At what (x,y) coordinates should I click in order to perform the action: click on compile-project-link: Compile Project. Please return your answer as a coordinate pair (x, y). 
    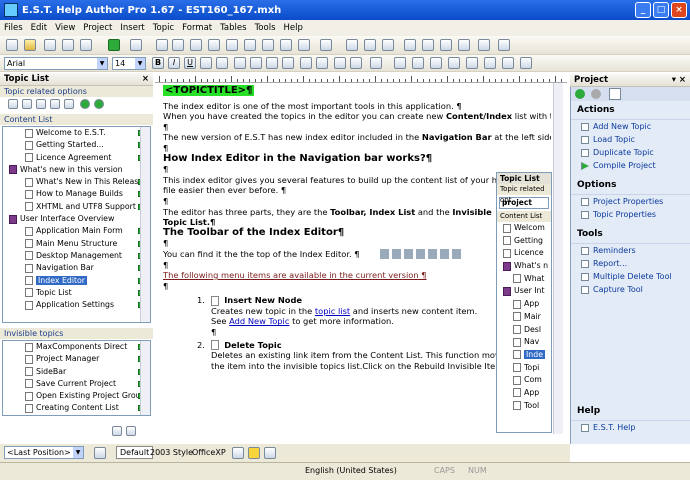
    Looking at the image, I should click on (630, 165).